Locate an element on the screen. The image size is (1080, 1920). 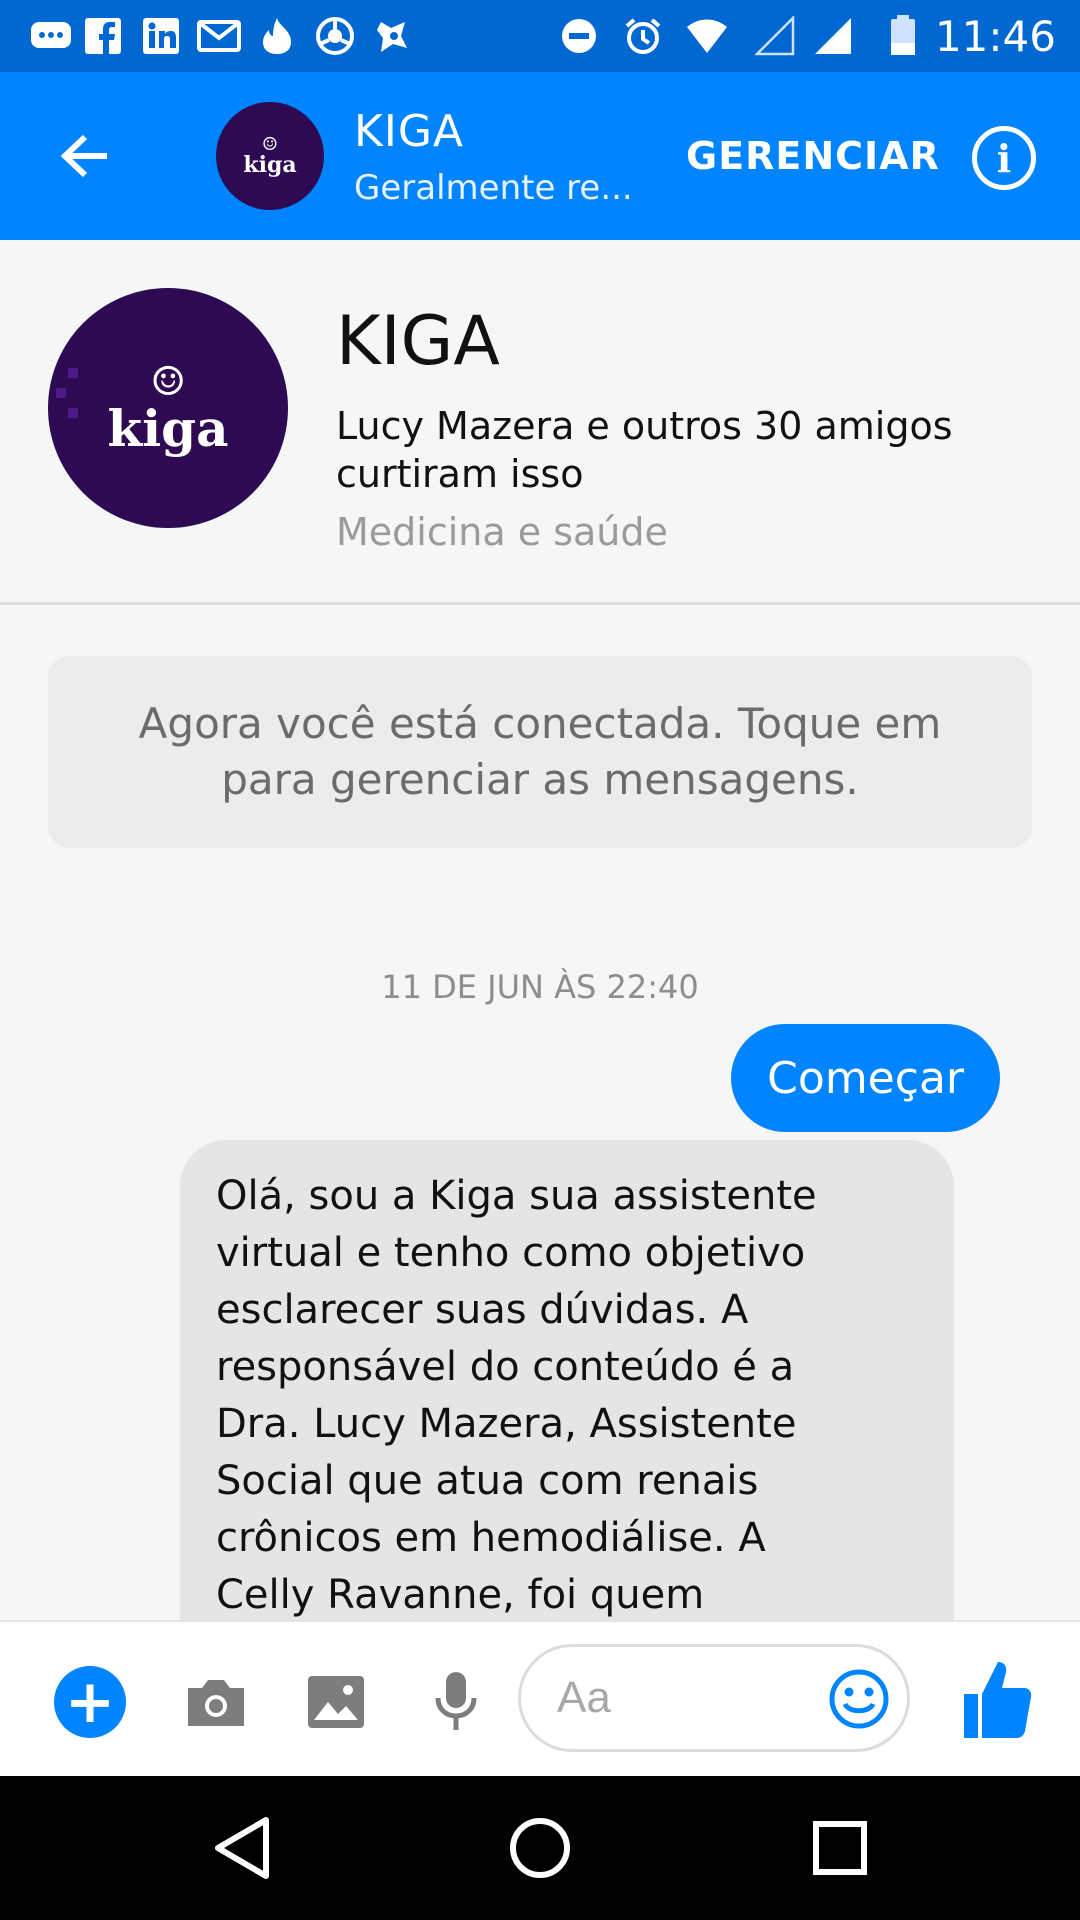
system-navigation-bar is located at coordinates (540, 1848).